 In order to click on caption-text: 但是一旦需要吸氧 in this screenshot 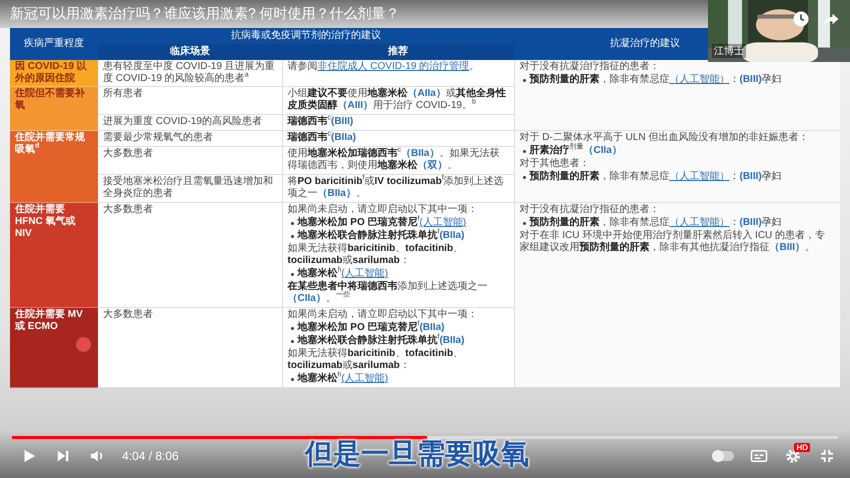, I will do `click(417, 454)`.